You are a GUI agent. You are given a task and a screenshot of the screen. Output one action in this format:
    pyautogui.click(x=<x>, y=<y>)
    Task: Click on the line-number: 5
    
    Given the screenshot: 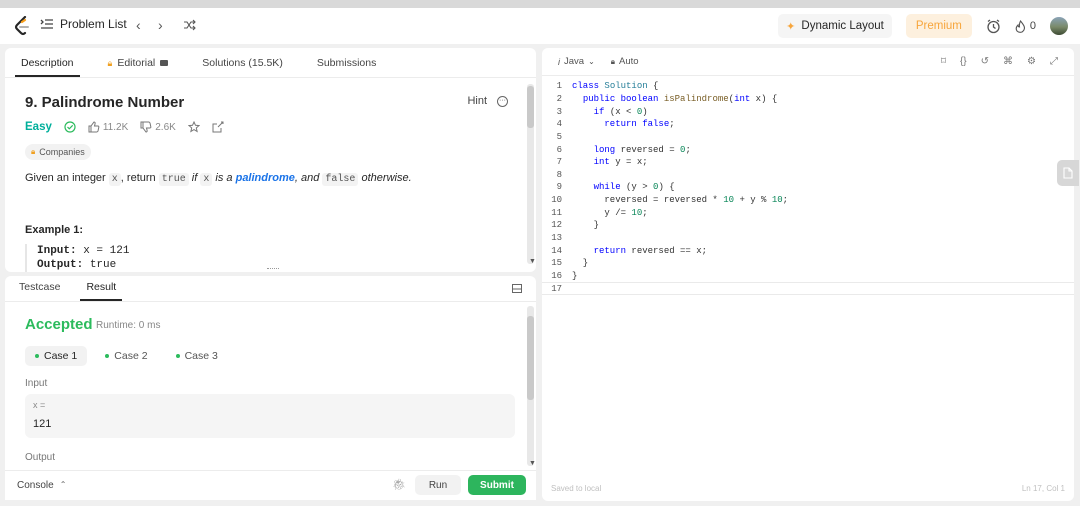 What is the action you would take?
    pyautogui.click(x=559, y=136)
    